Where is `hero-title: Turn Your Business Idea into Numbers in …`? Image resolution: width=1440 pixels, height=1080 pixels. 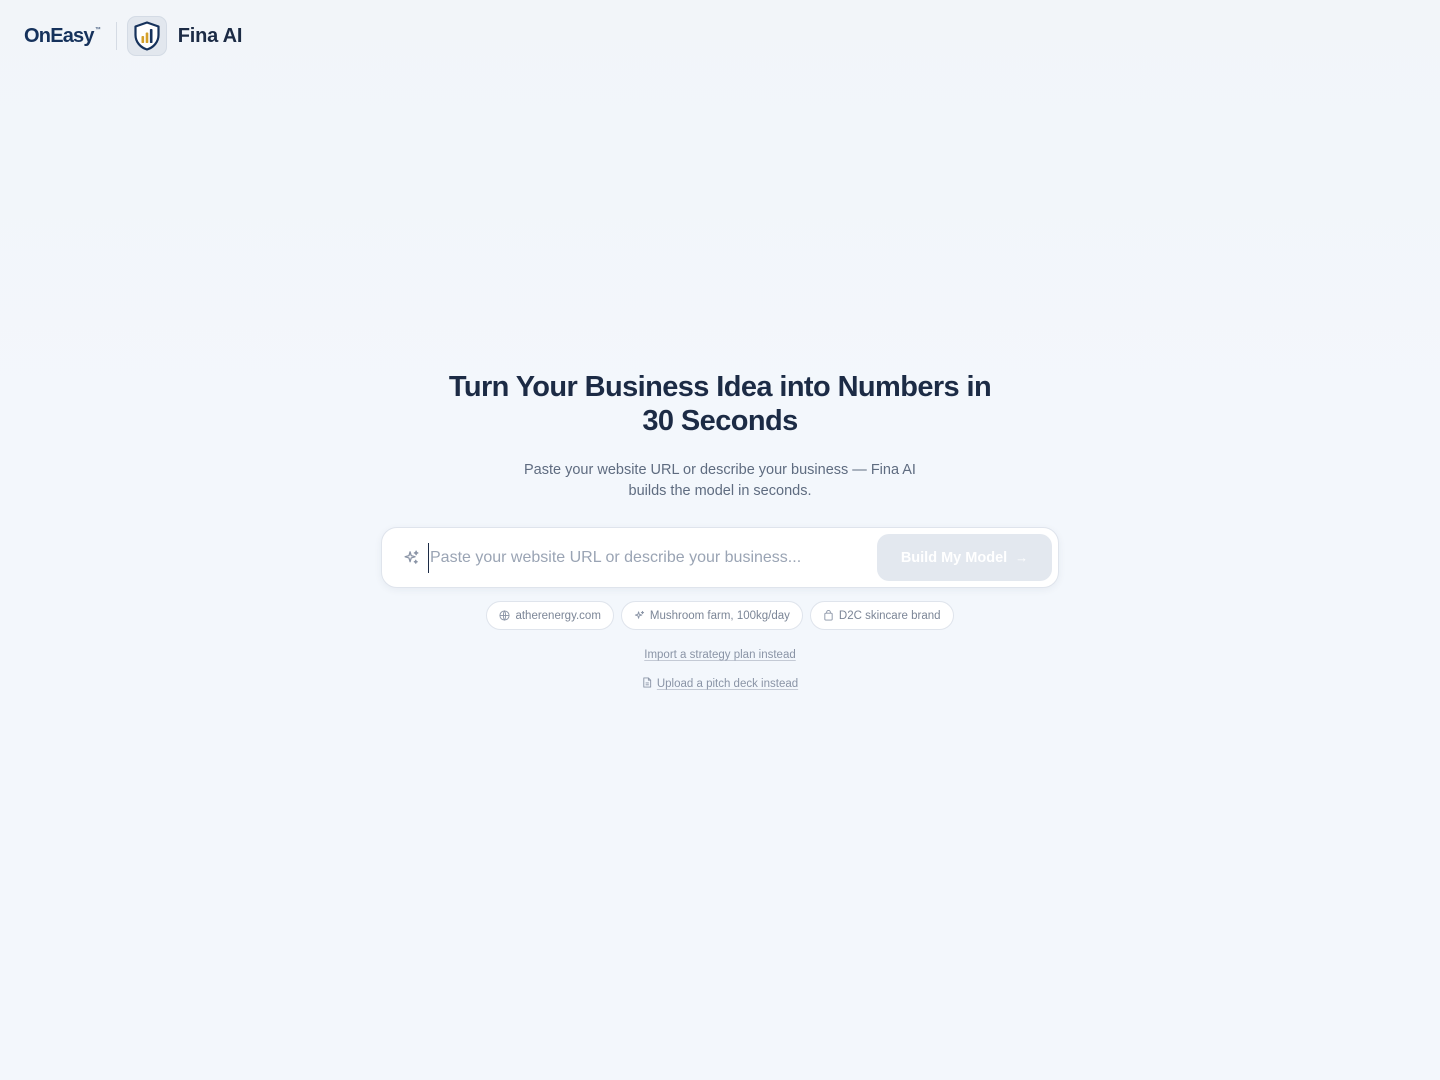
hero-title: Turn Your Business Idea into Numbers in … is located at coordinates (720, 404).